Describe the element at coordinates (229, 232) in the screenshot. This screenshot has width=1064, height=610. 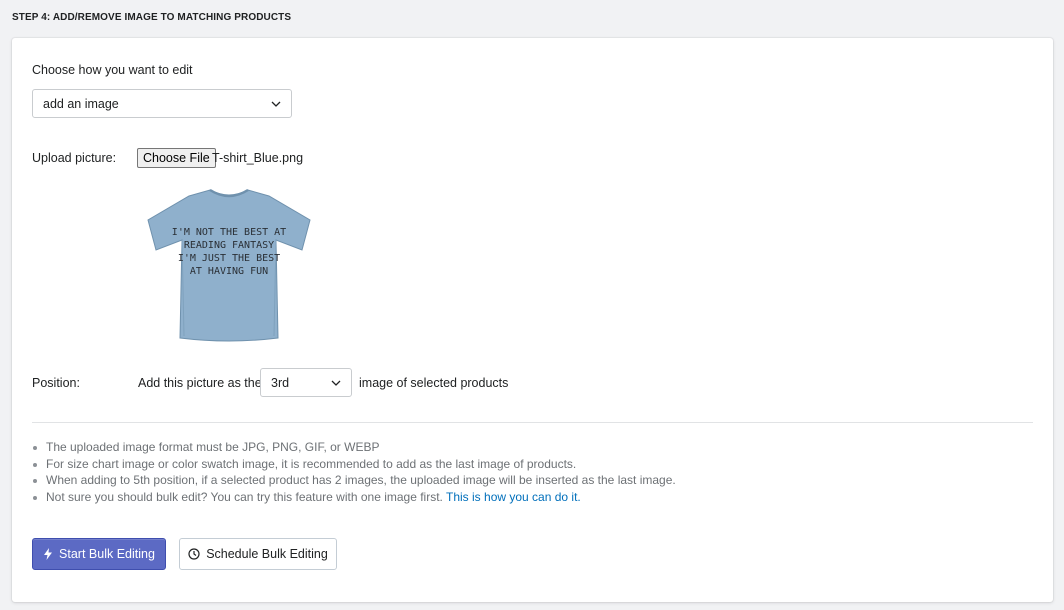
I see `shirt-print-line-1: I'M NOT THE BEST AT` at that location.